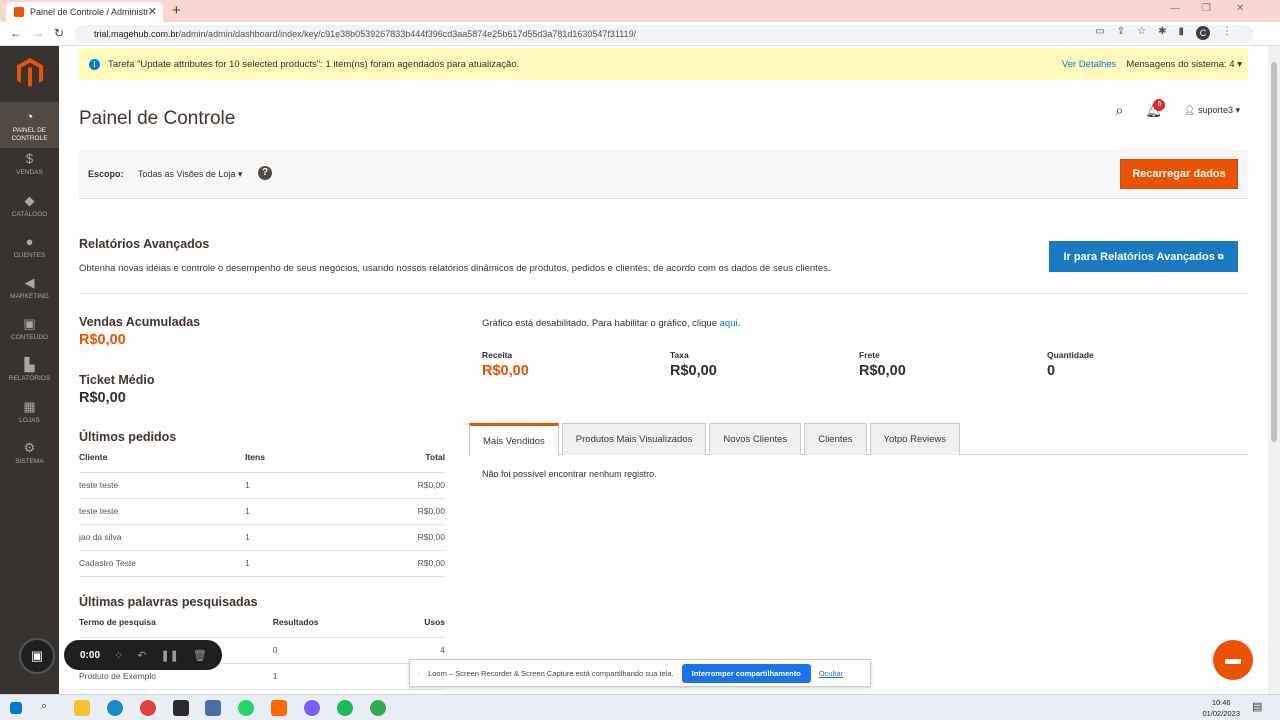 The width and height of the screenshot is (1280, 720). Describe the element at coordinates (755, 439) in the screenshot. I see `tab-new-customers: Novos Clientes` at that location.